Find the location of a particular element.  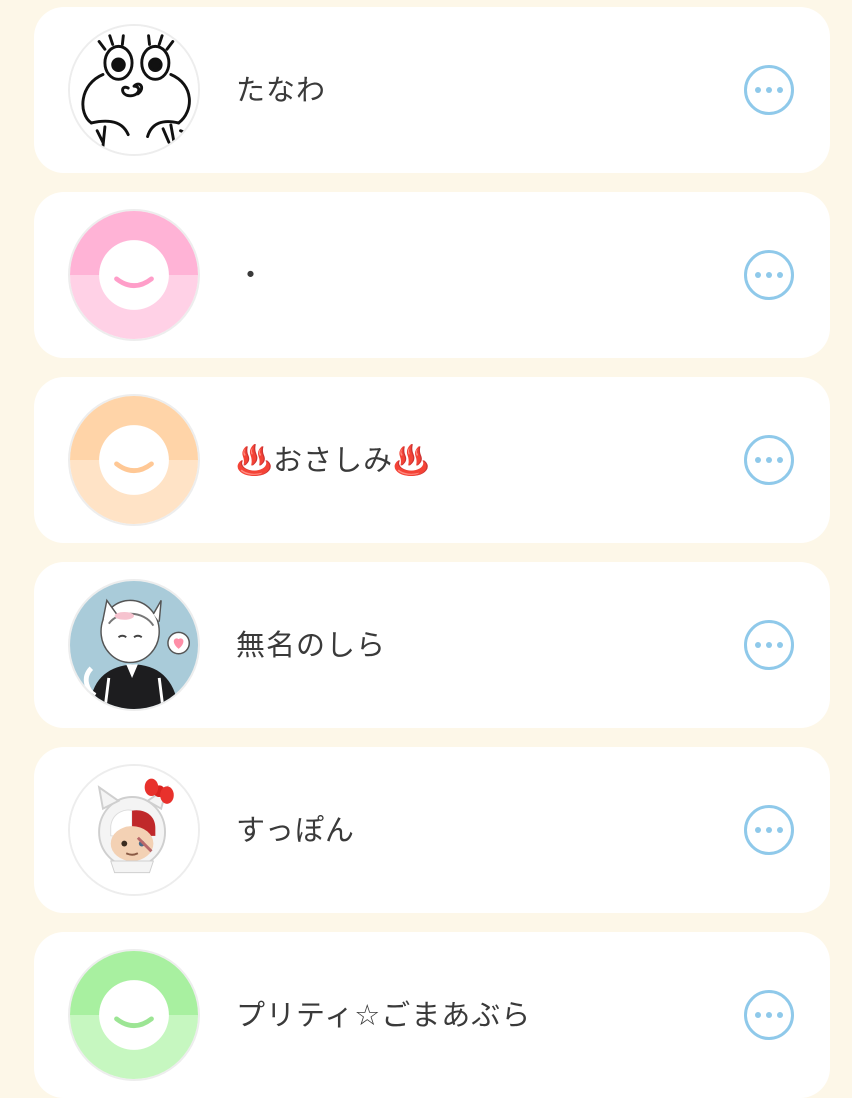

user-name: すっぽん is located at coordinates (295, 830).